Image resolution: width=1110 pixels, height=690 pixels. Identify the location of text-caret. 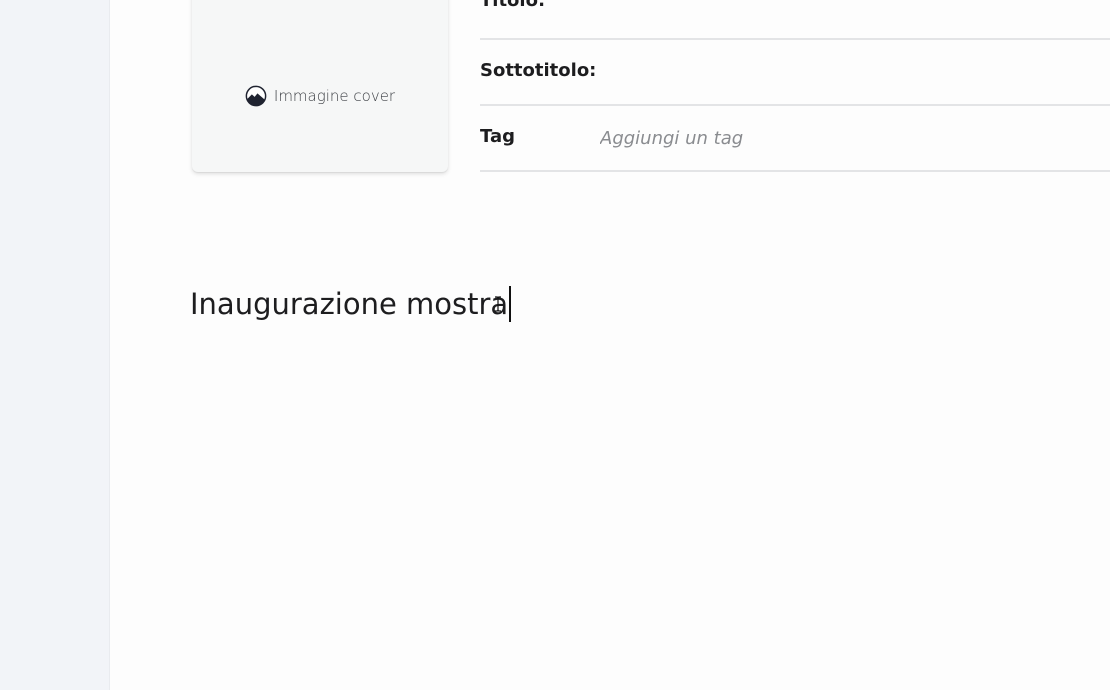
(510, 304).